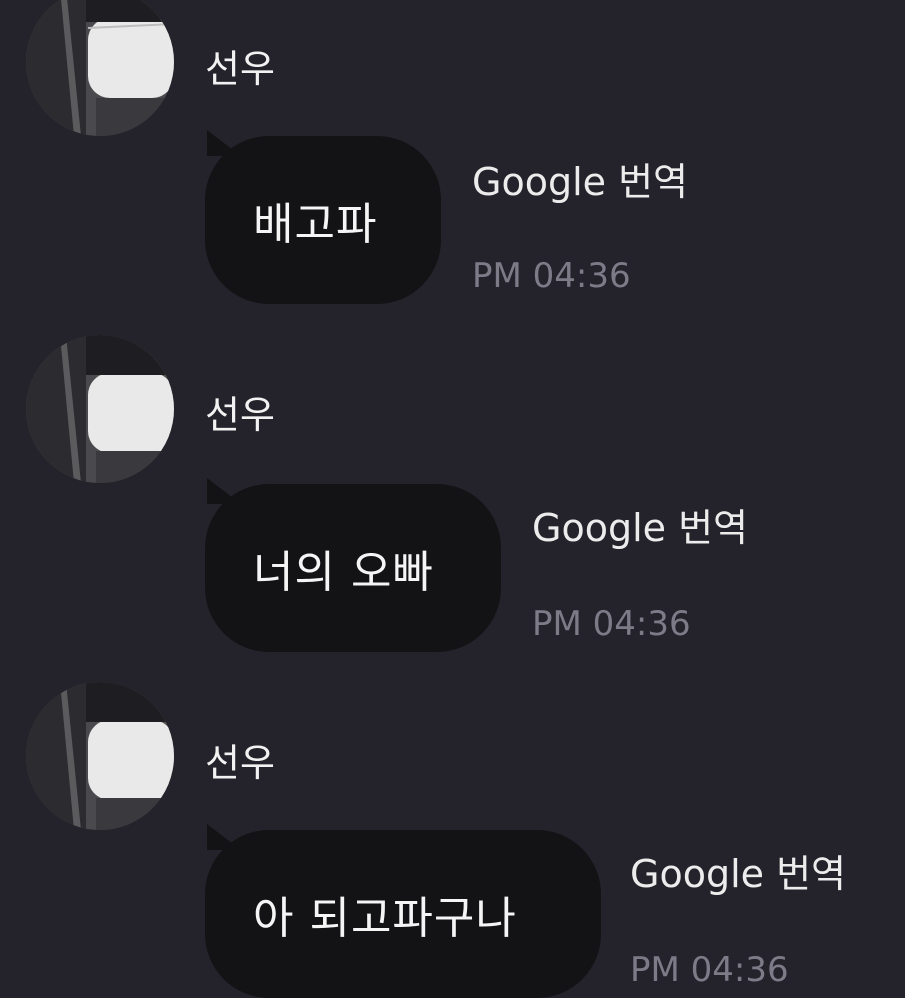 This screenshot has width=905, height=998. I want to click on message-bubble: 너의 오빠, so click(353, 565).